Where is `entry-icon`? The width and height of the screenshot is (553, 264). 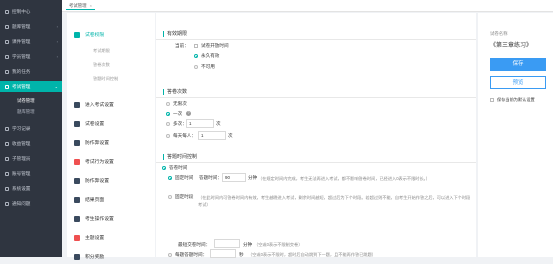
entry-icon is located at coordinates (77, 104).